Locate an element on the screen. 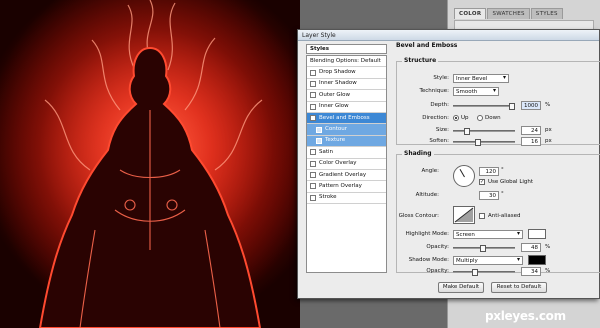 The height and width of the screenshot is (328, 600). style-item: Gradient Overlay is located at coordinates (346, 176).